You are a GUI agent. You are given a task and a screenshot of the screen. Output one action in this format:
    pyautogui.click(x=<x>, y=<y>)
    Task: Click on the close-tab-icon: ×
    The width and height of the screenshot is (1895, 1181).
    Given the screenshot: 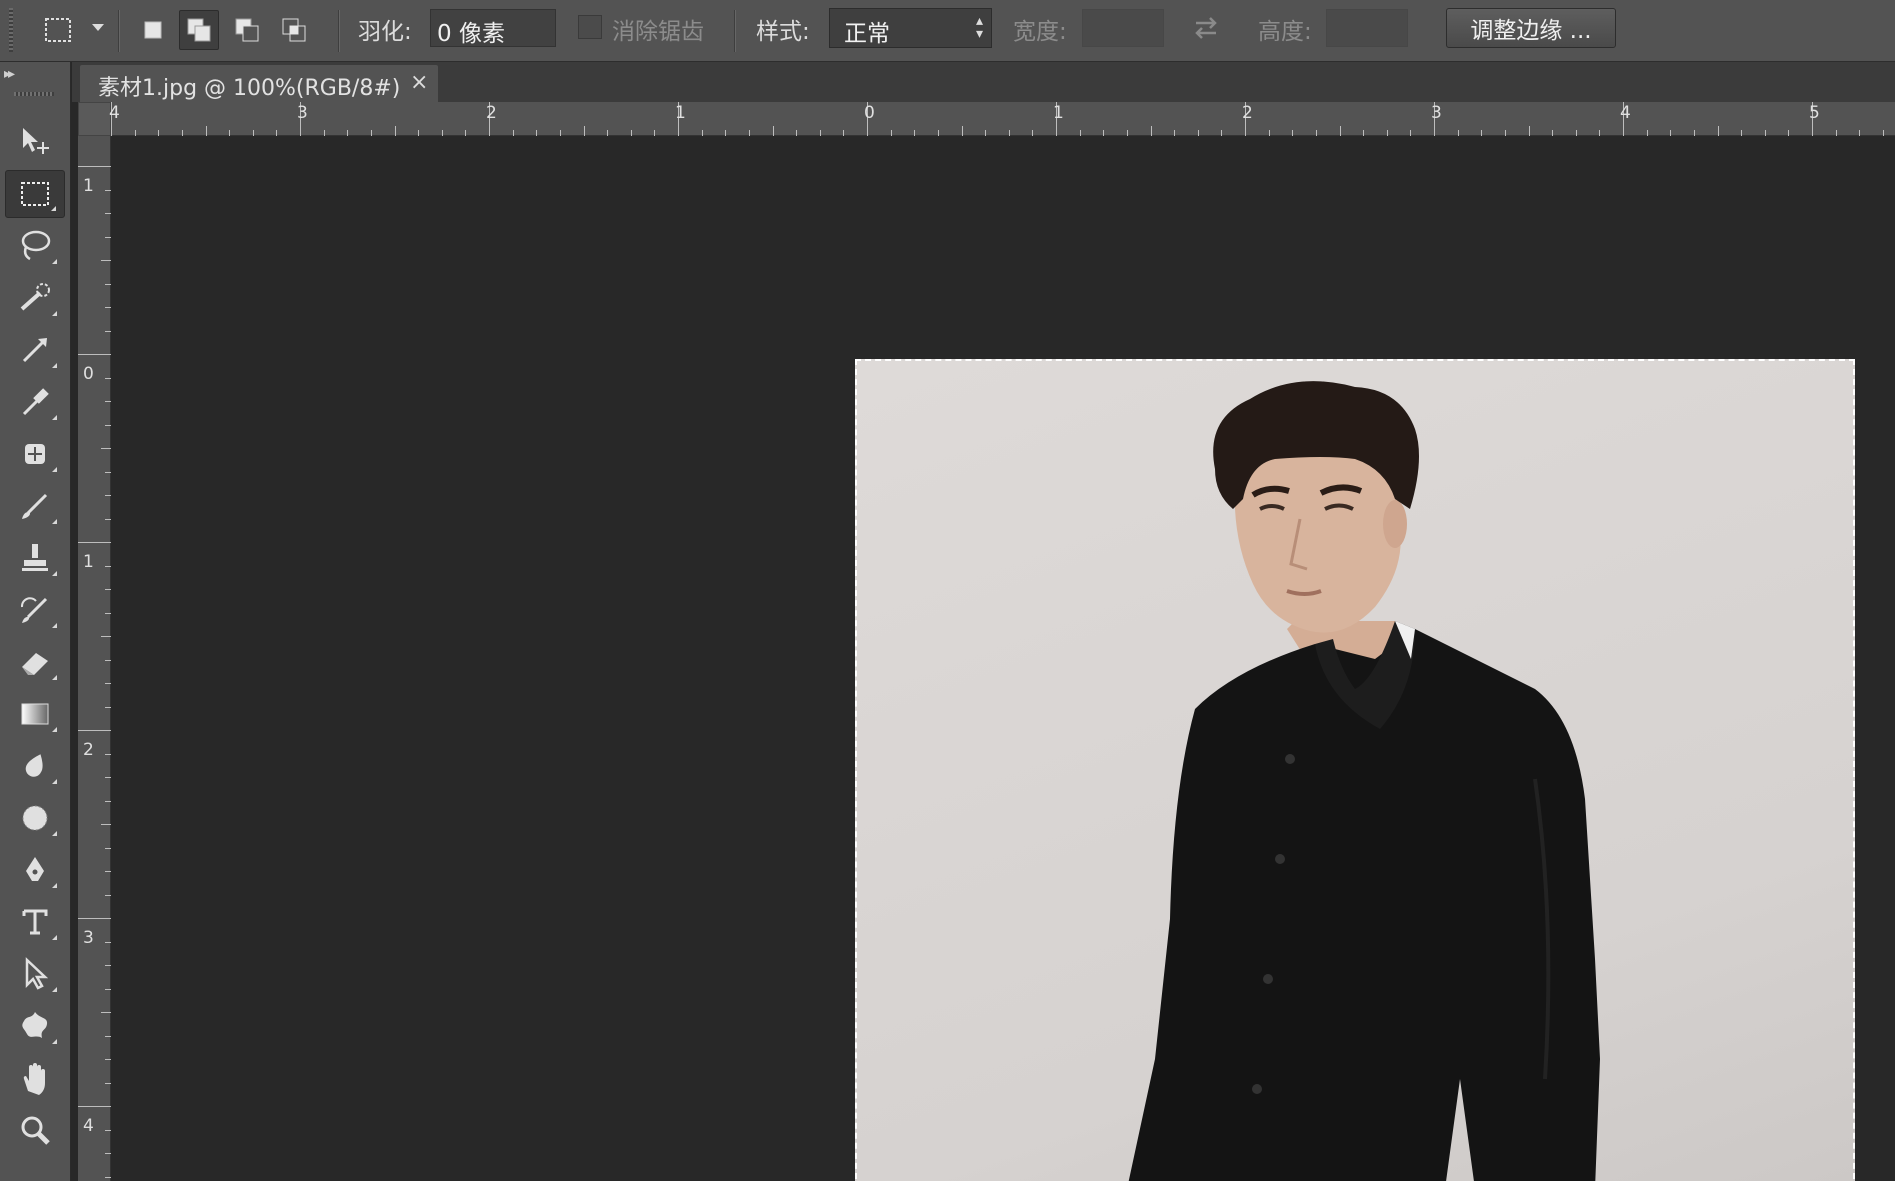 What is the action you would take?
    pyautogui.click(x=419, y=82)
    